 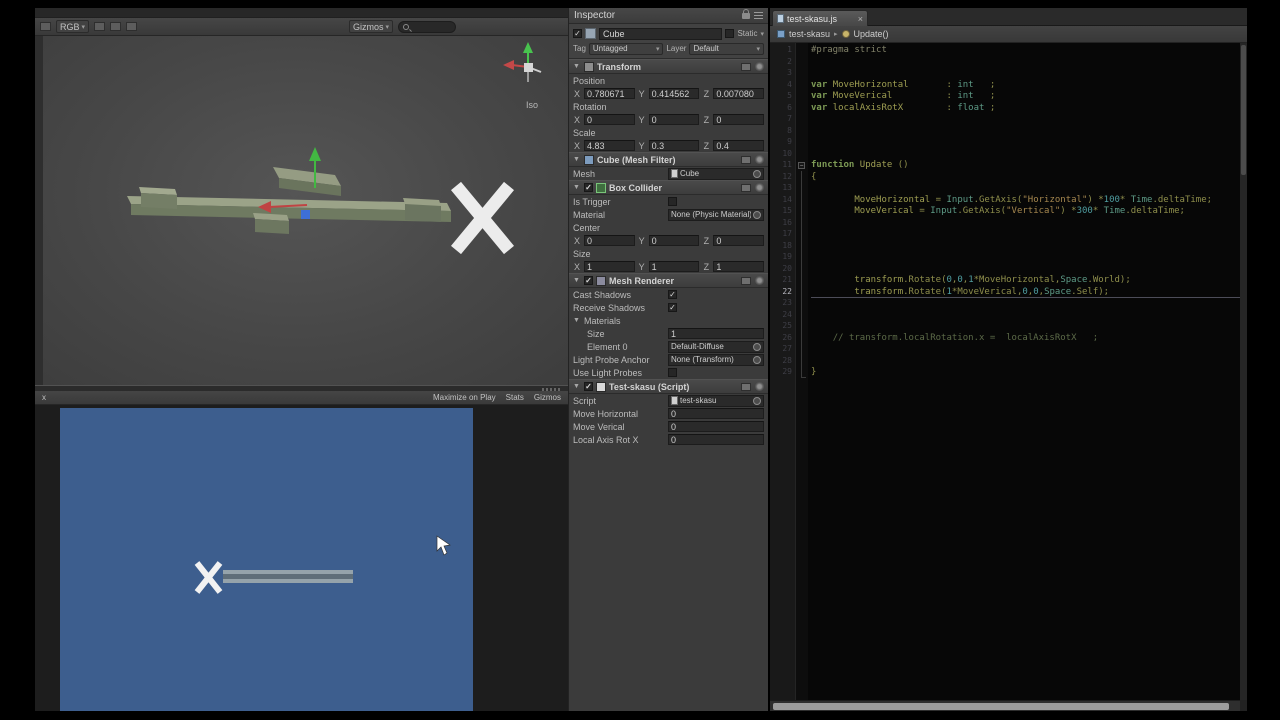 I want to click on code-line-11: function Update (), so click(x=1025, y=166).